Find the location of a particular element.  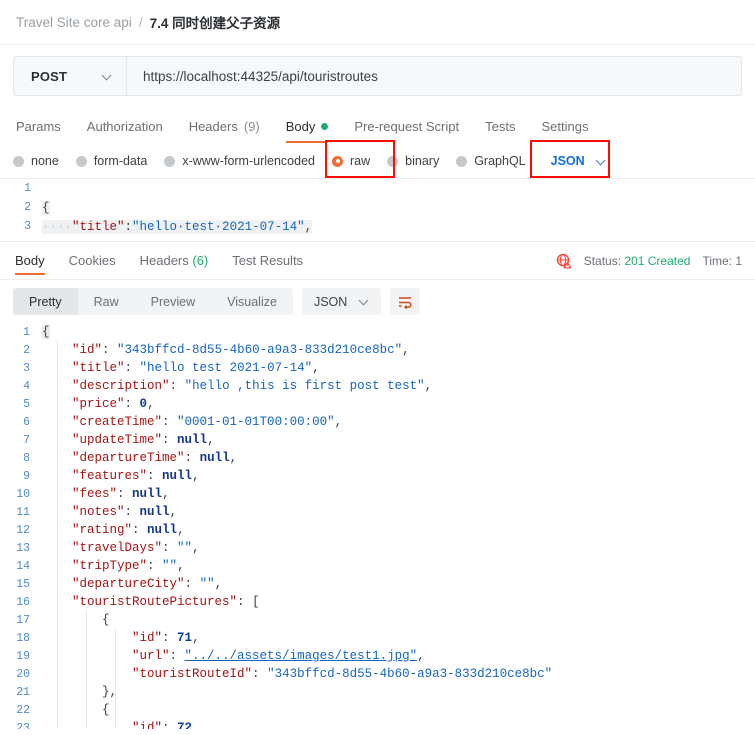

body-type-binary: binary is located at coordinates (421, 161).